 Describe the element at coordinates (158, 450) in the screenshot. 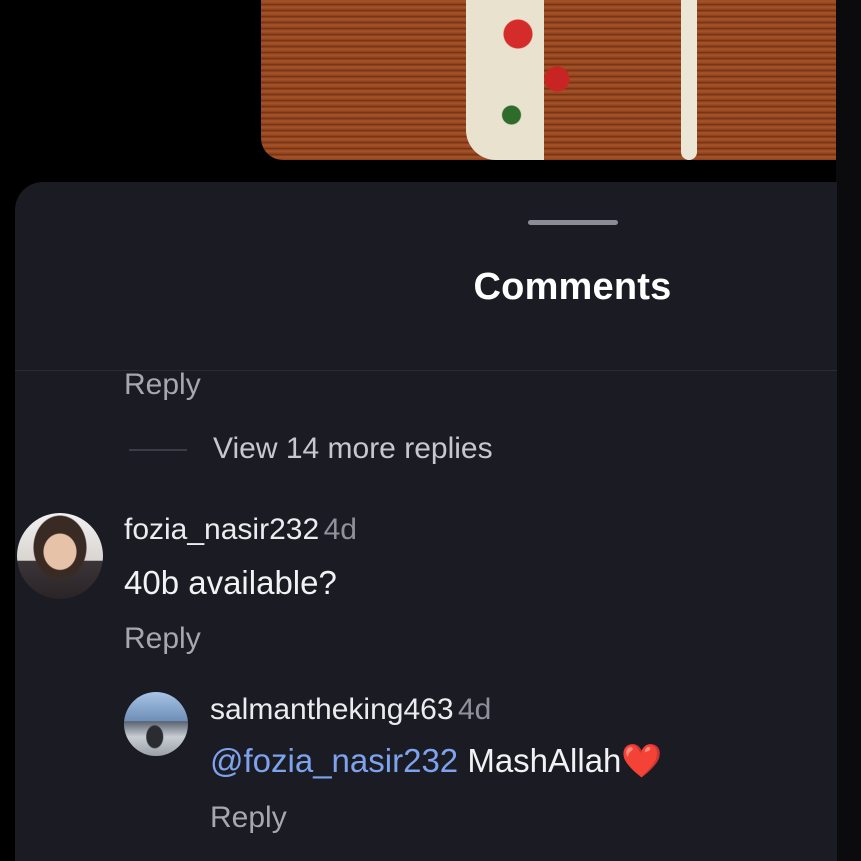

I see `view-more-line` at that location.